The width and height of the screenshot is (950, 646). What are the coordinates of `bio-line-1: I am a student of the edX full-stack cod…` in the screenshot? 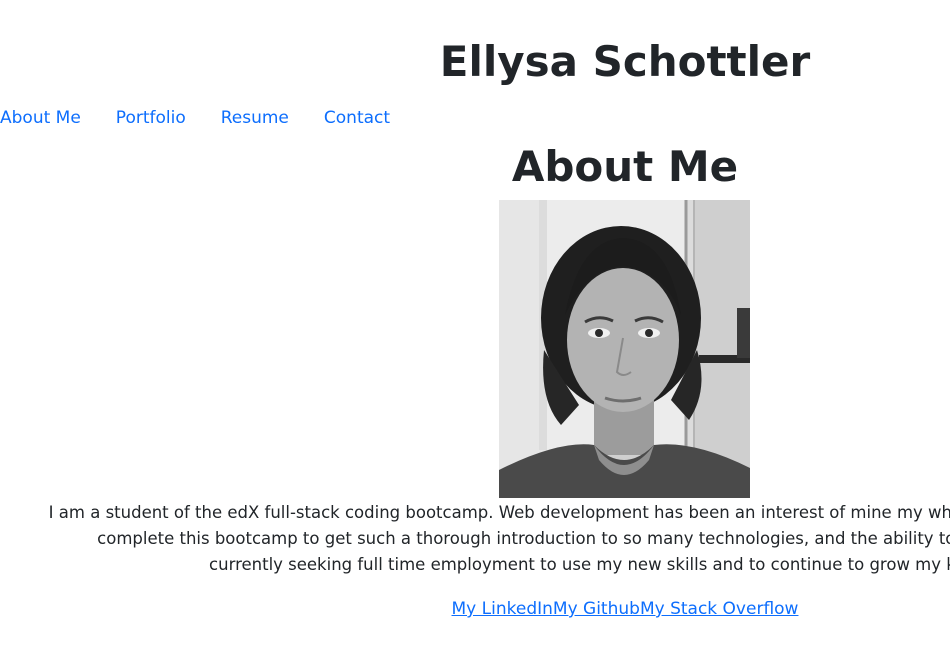 It's located at (499, 512).